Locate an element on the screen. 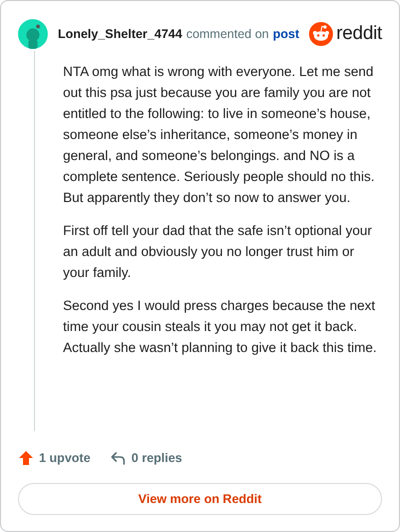  view-more-button: View more on Reddit is located at coordinates (200, 499).